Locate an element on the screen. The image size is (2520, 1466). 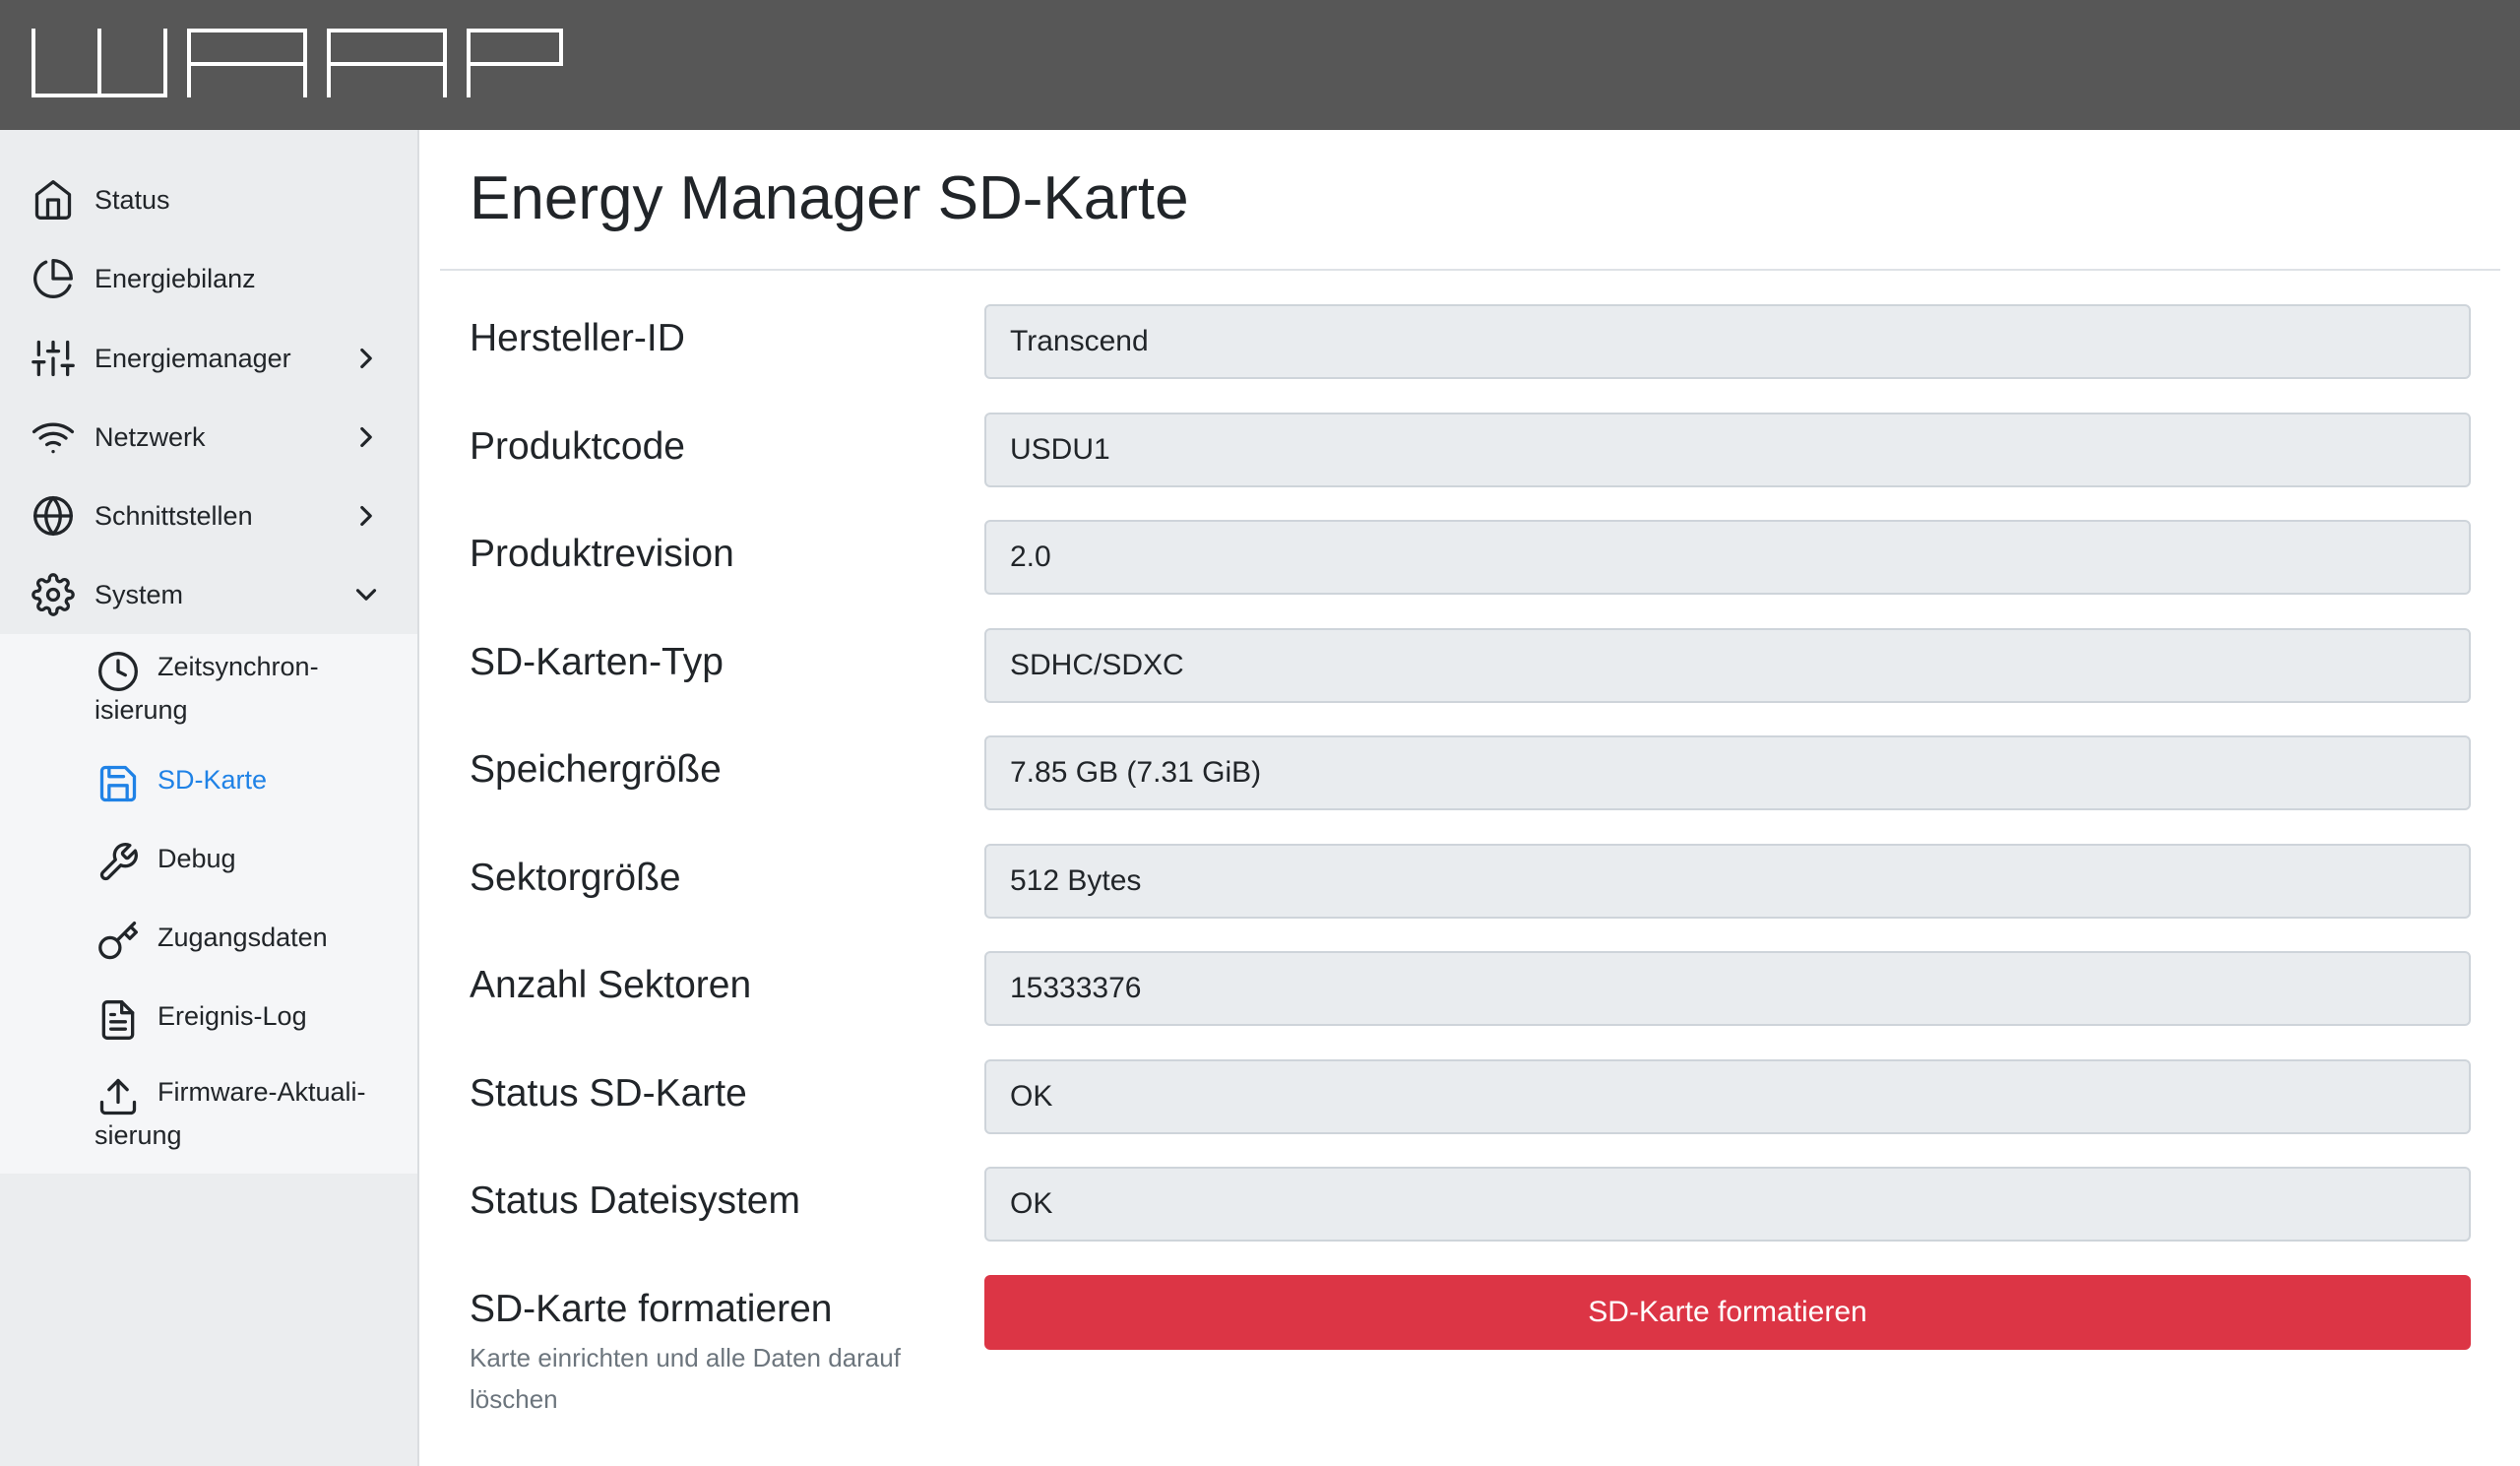
sidebar-item-energiebilanz: Energiebilanz is located at coordinates (208, 279).